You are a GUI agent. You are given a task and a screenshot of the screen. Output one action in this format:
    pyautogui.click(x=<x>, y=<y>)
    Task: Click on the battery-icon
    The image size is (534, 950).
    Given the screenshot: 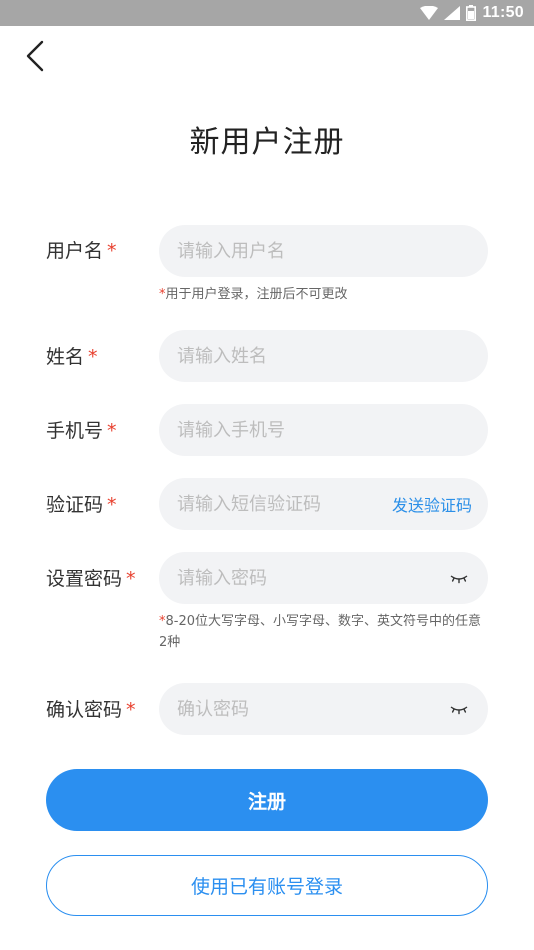 What is the action you would take?
    pyautogui.click(x=471, y=13)
    